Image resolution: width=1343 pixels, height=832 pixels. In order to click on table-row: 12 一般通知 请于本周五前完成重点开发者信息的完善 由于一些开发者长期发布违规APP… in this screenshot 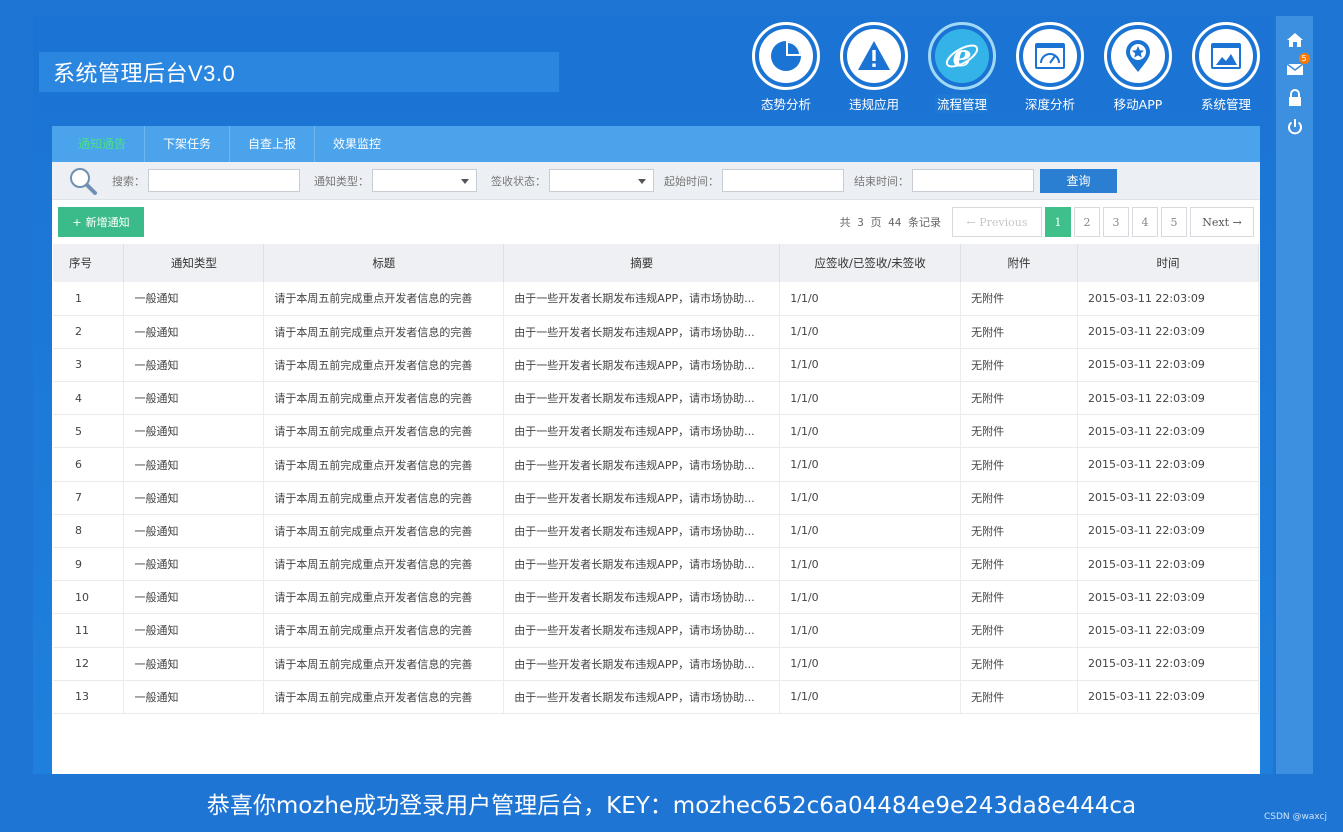, I will do `click(656, 664)`.